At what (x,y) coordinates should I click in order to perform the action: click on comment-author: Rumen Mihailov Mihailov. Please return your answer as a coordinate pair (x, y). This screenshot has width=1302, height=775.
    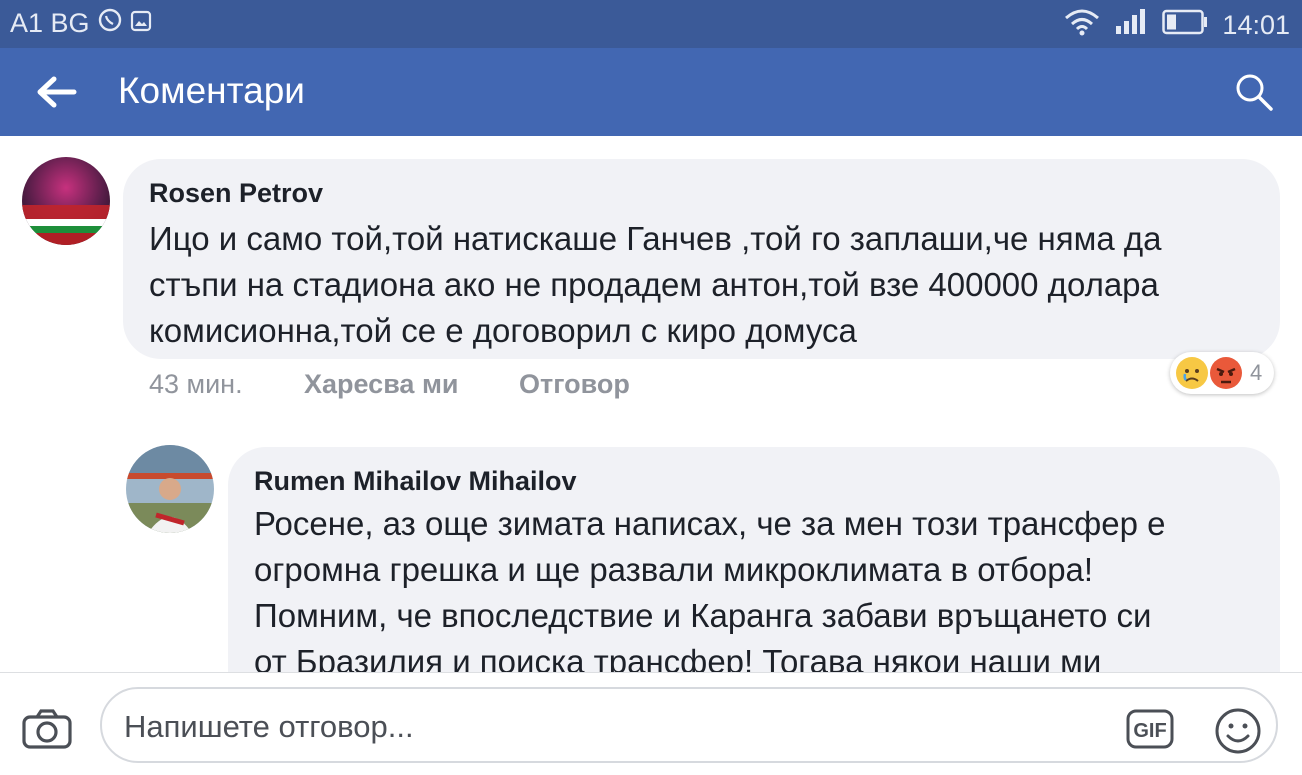
    Looking at the image, I should click on (415, 481).